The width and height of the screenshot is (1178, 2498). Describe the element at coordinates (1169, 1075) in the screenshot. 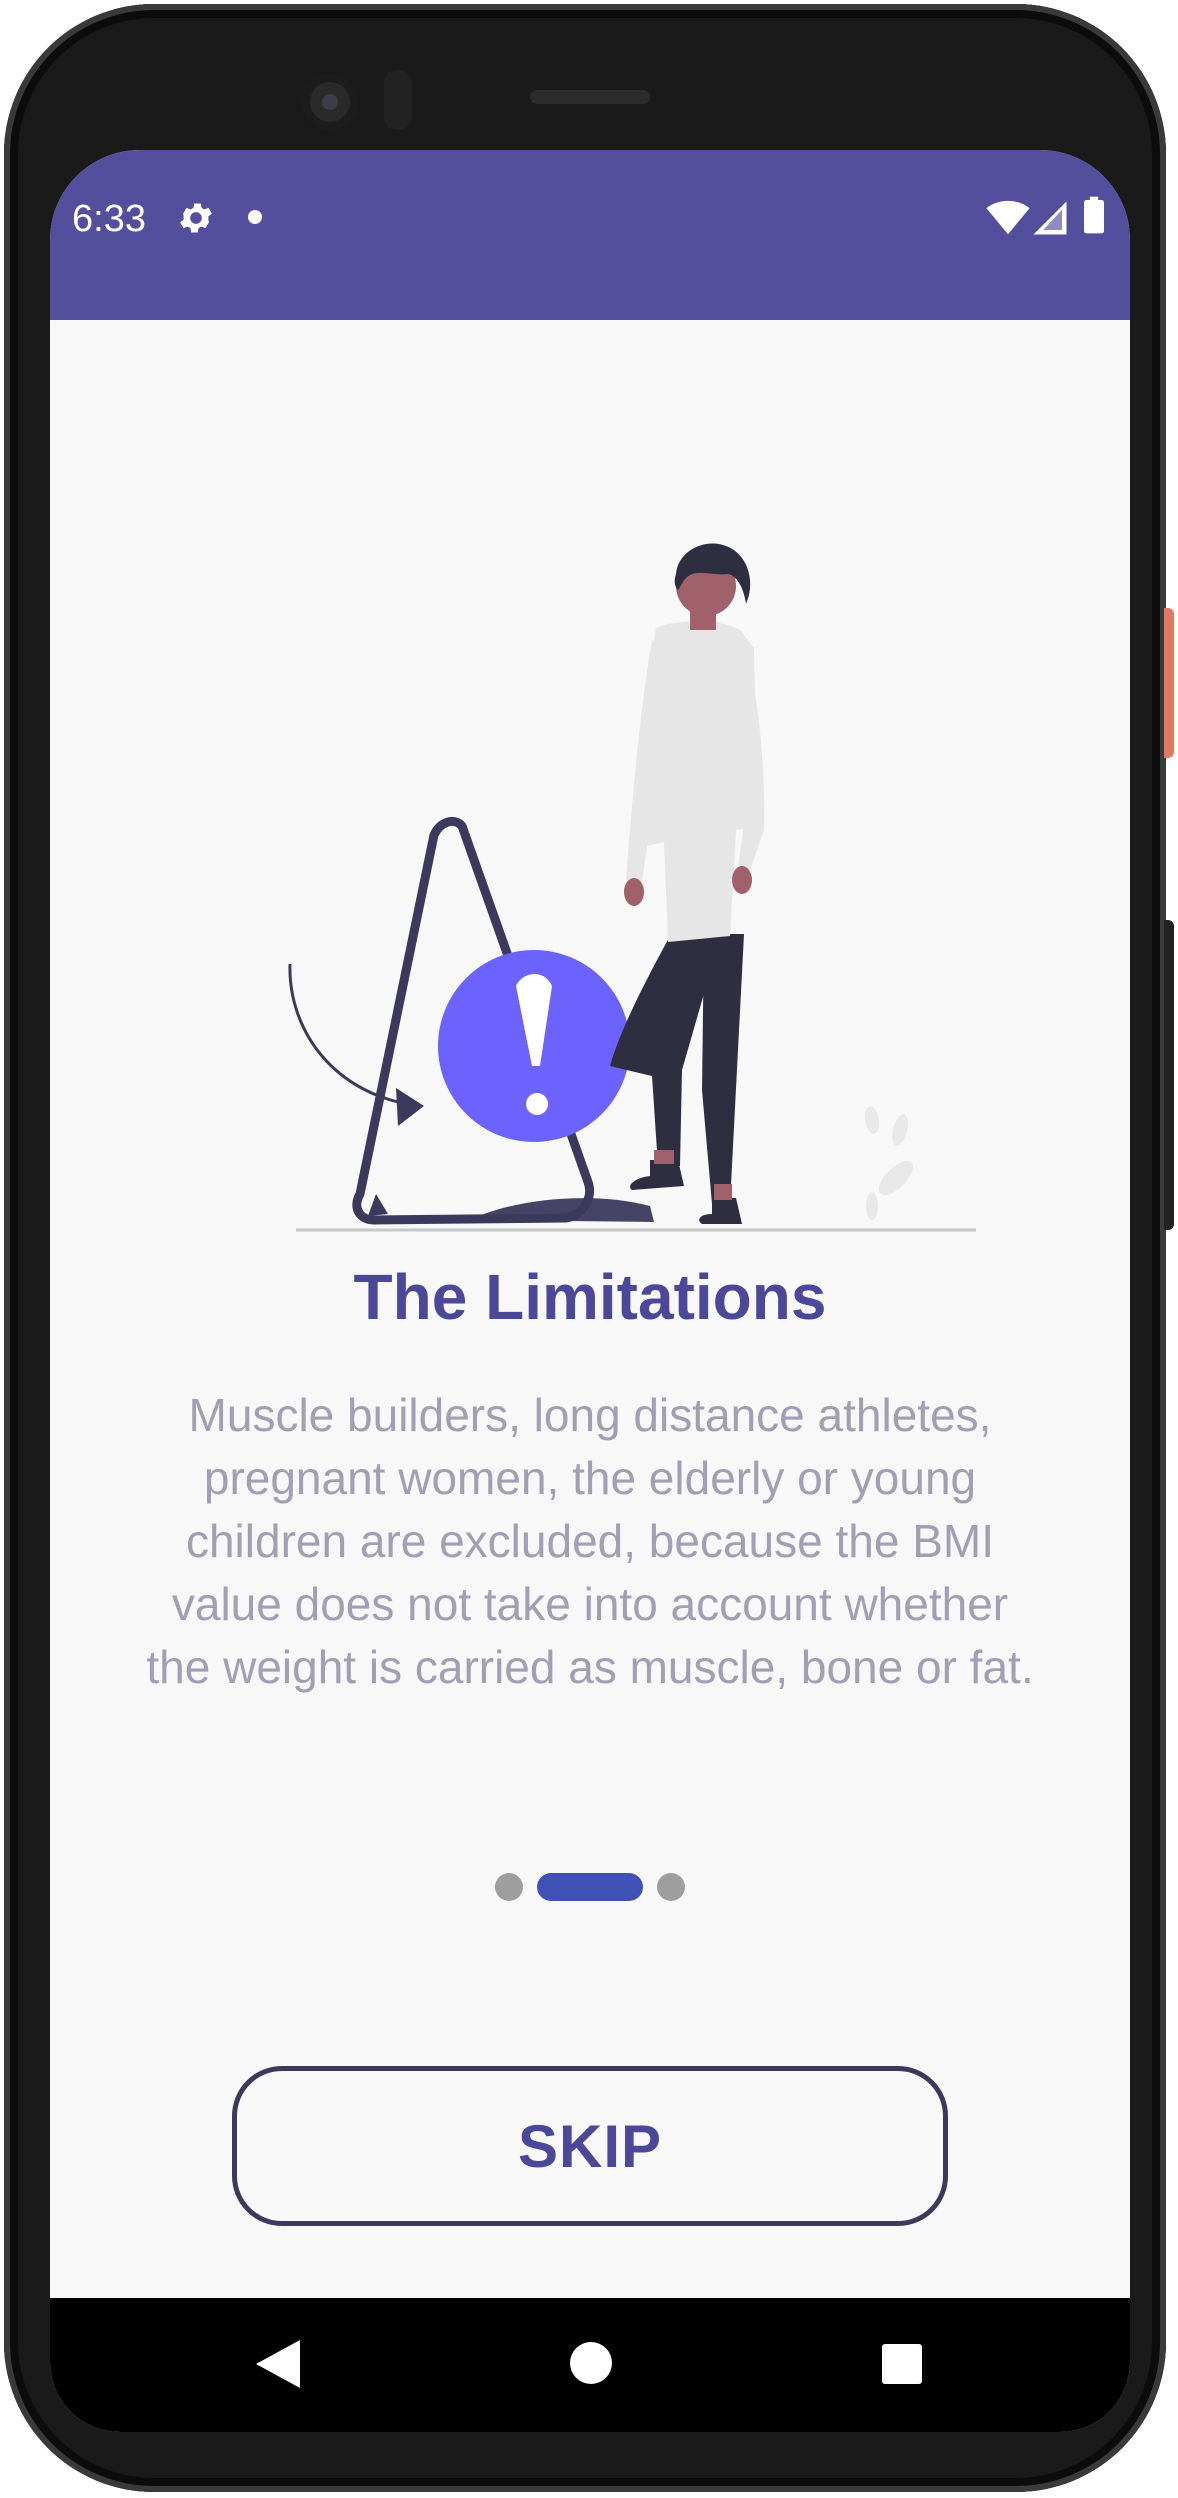

I see `volume-button` at that location.